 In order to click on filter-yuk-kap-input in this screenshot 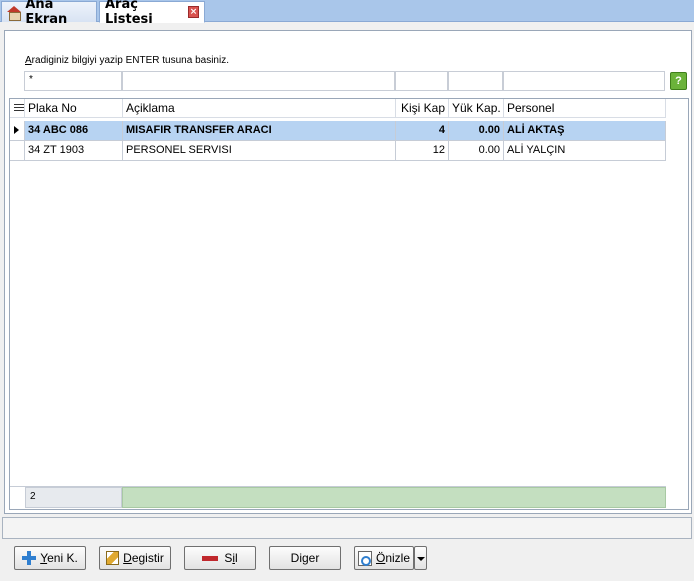, I will do `click(475, 81)`.